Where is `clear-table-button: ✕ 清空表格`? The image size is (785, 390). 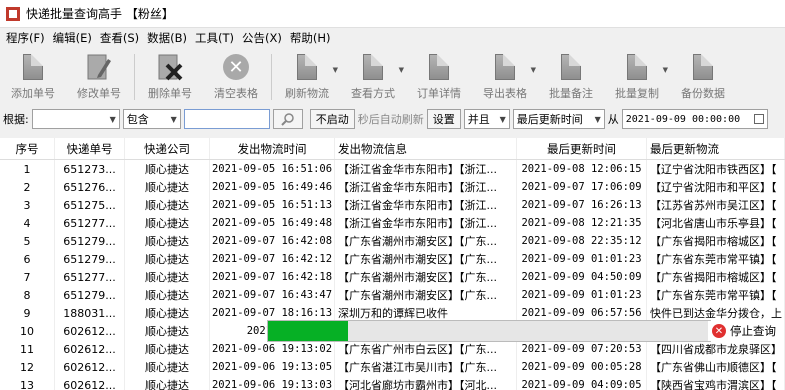 clear-table-button: ✕ 清空表格 is located at coordinates (236, 77).